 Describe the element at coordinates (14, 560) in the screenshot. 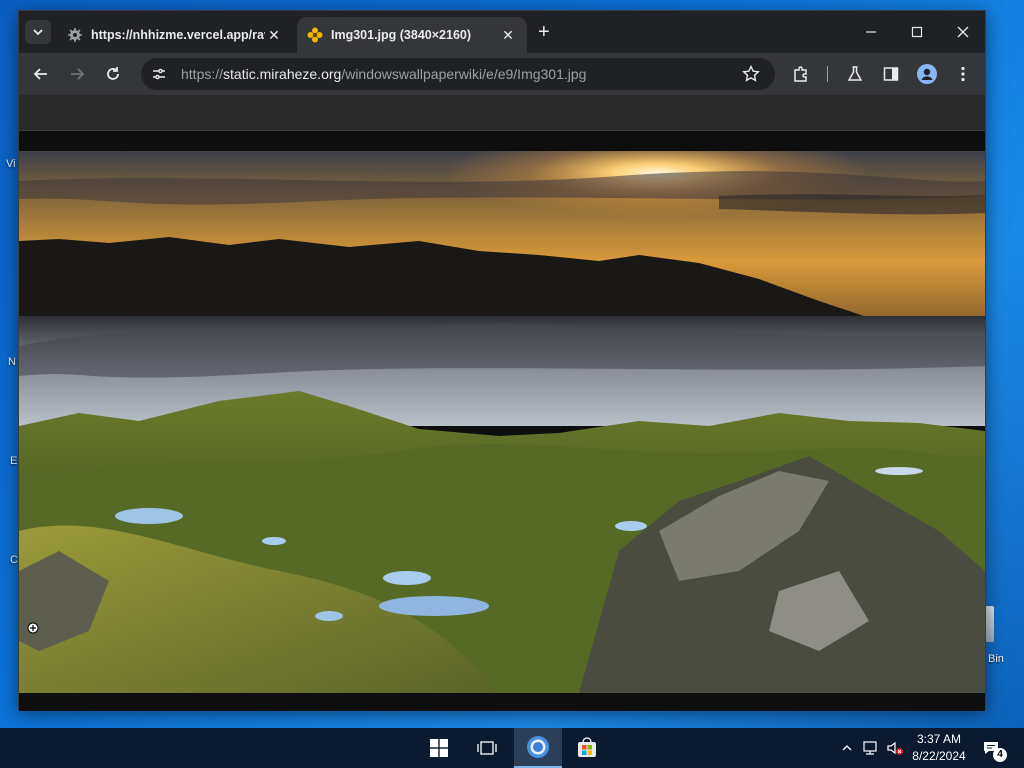

I see `desktop-icon-label: C` at that location.